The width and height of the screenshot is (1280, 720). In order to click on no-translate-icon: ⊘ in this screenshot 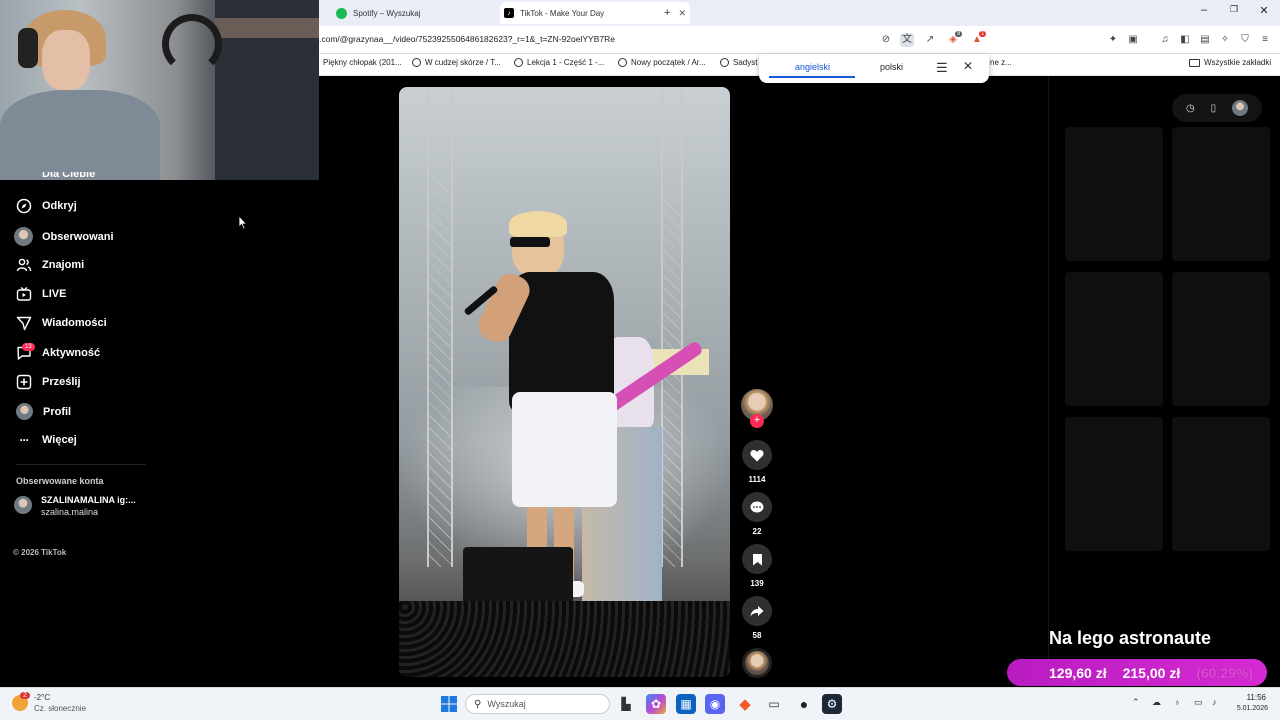, I will do `click(886, 40)`.